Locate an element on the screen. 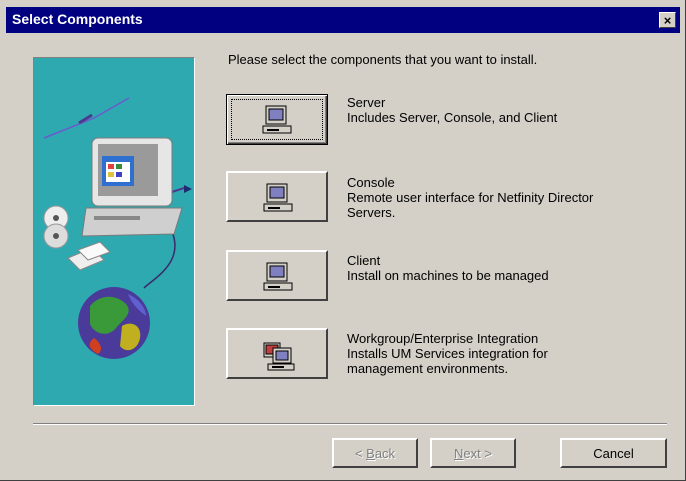 The image size is (686, 481). separator is located at coordinates (350, 424).